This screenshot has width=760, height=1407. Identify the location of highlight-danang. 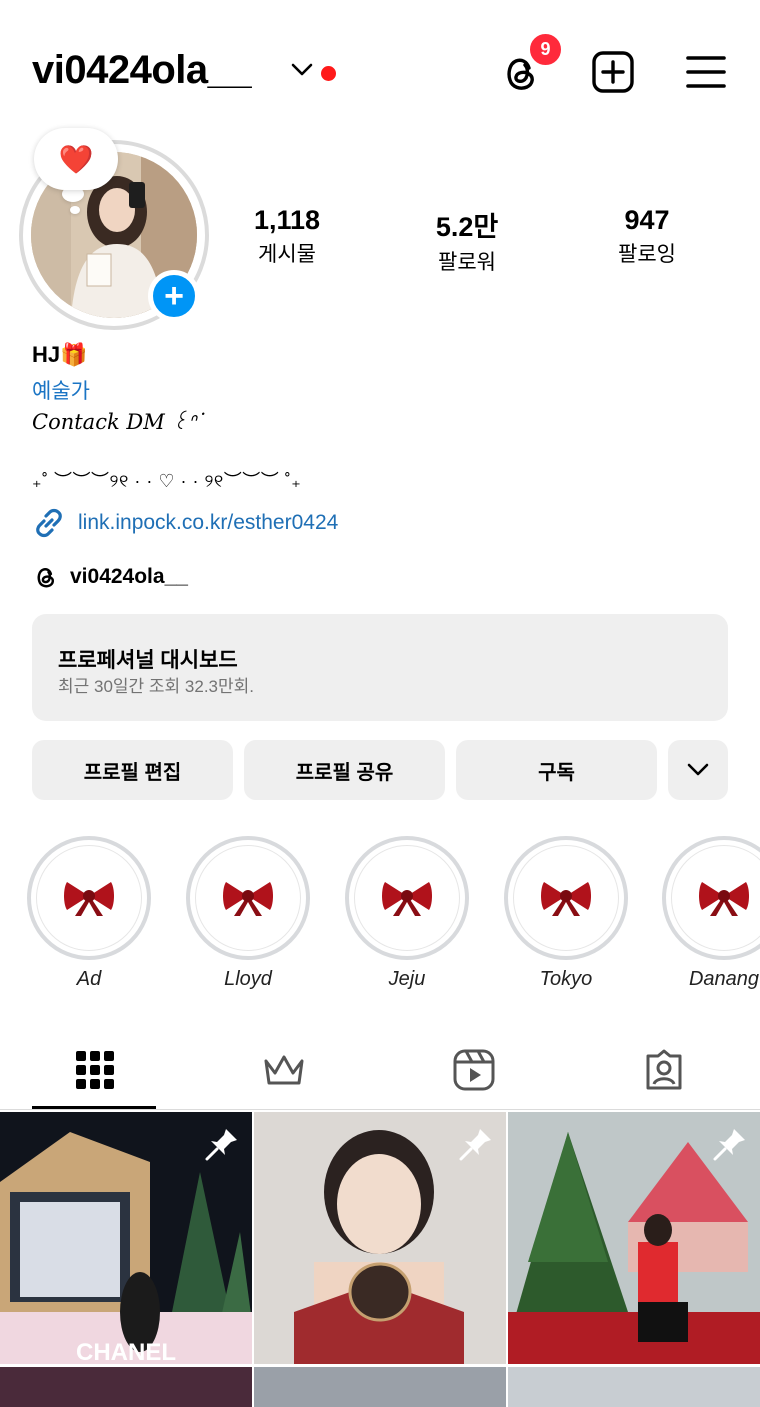
(711, 898).